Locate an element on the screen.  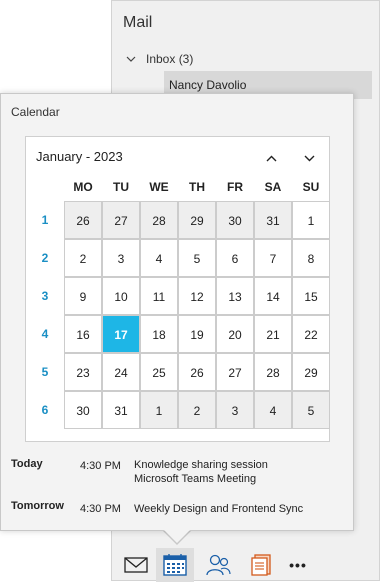
day-cell: 9 is located at coordinates (83, 296).